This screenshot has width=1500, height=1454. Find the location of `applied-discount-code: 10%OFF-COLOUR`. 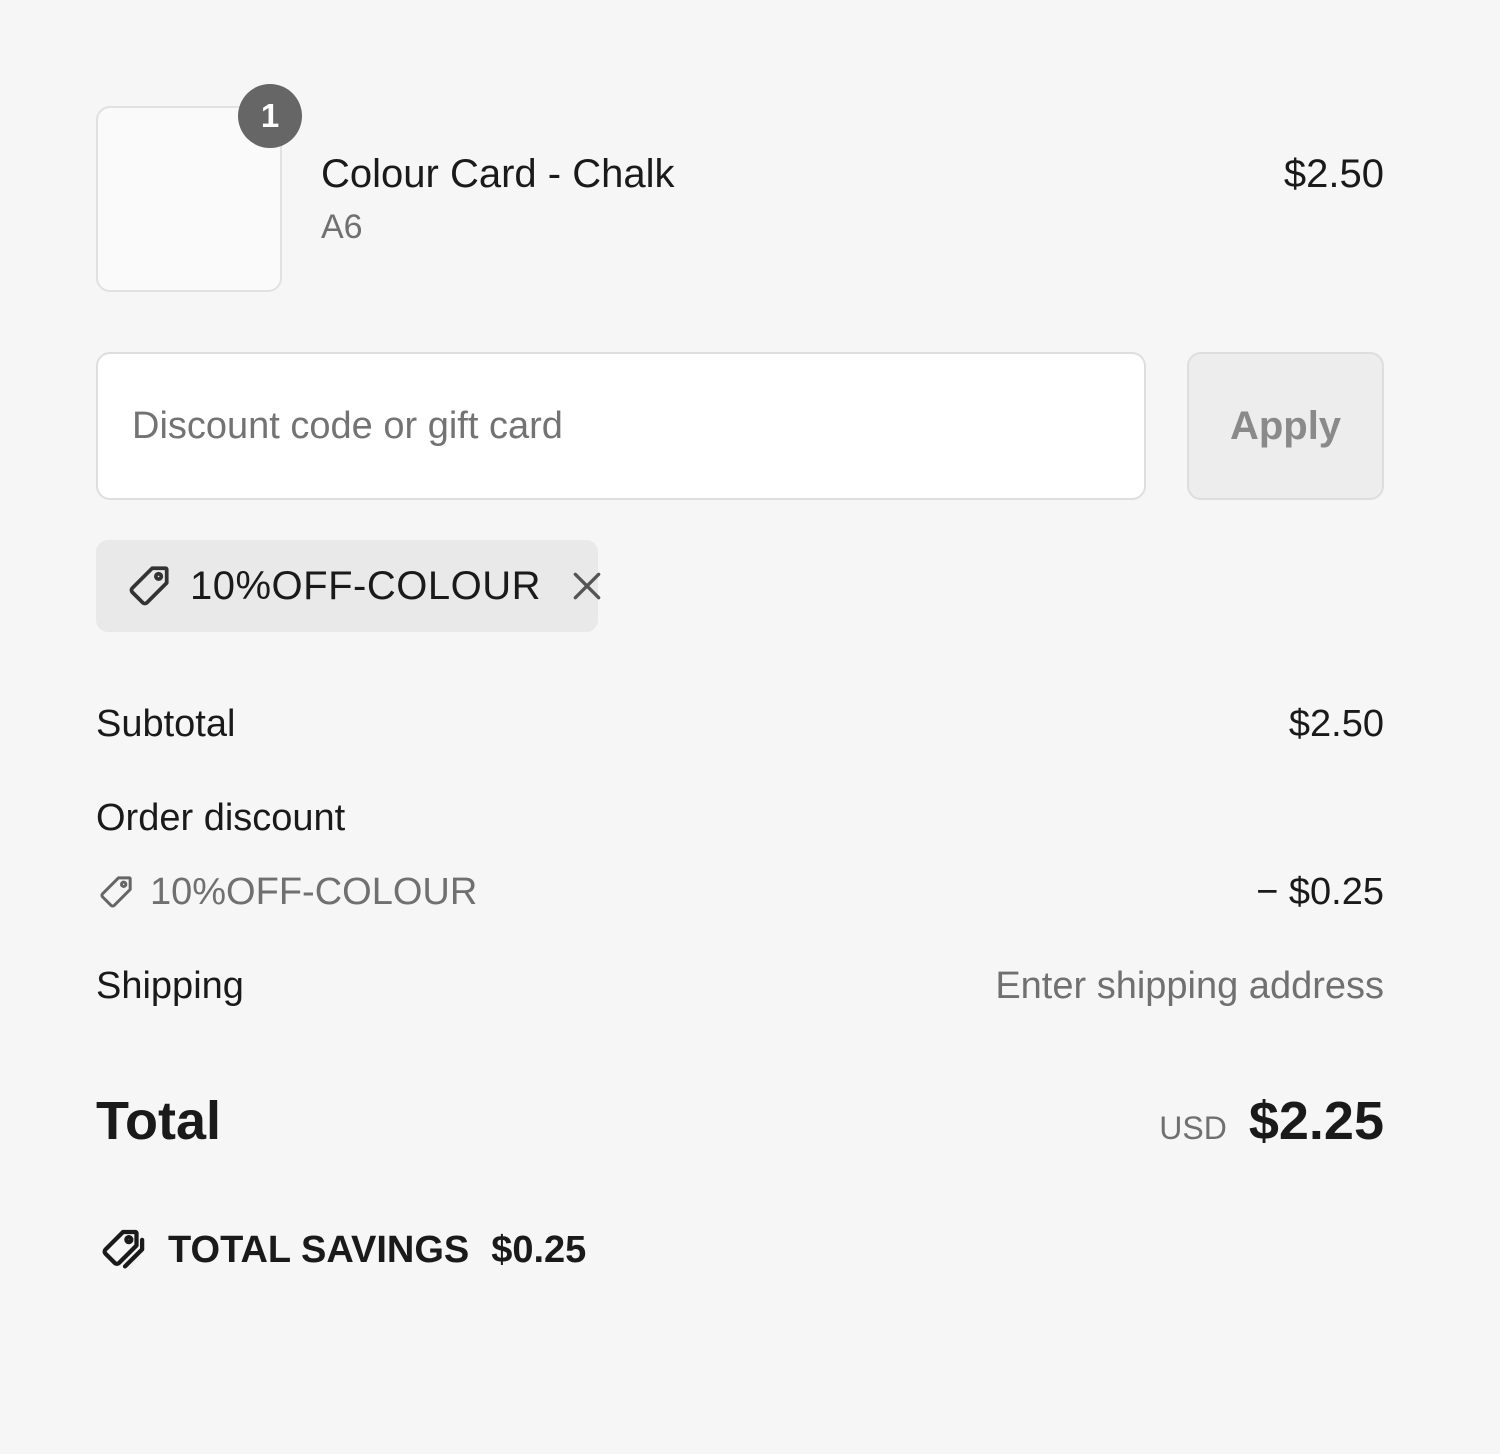

applied-discount-code: 10%OFF-COLOUR is located at coordinates (365, 585).